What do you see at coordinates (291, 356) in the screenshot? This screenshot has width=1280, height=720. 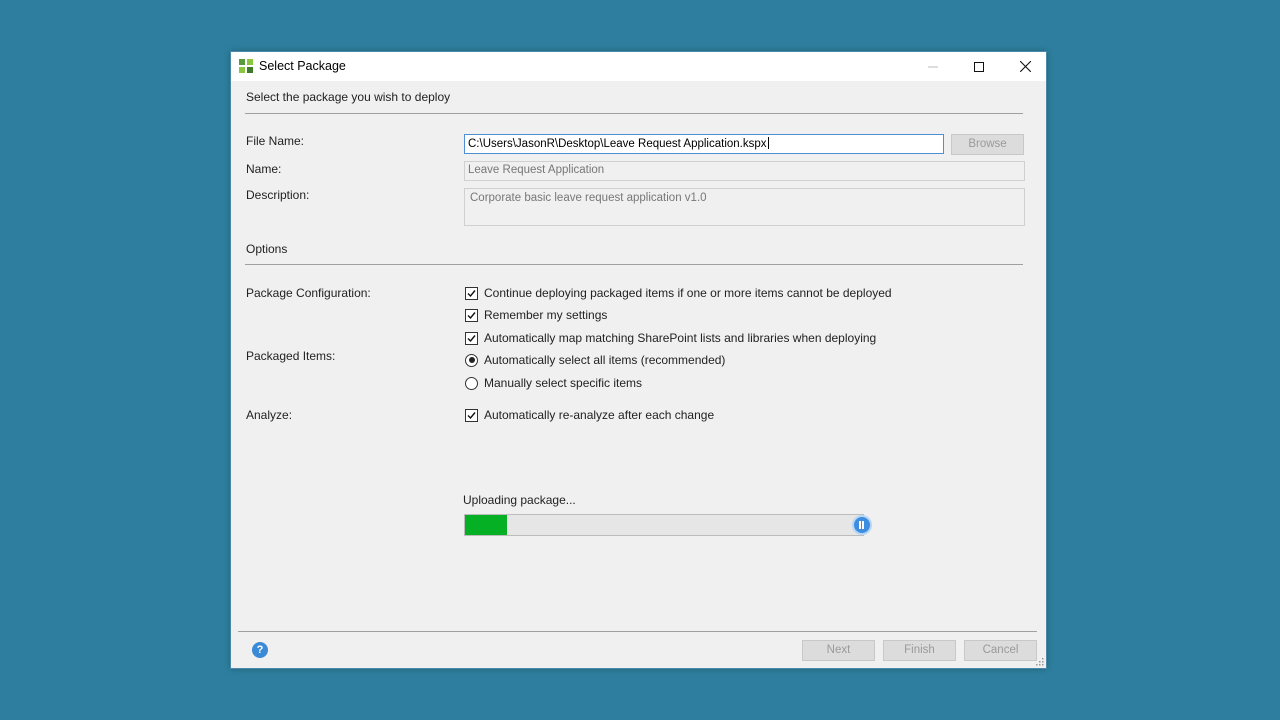 I see `packaged-items-label: Packaged Items:` at bounding box center [291, 356].